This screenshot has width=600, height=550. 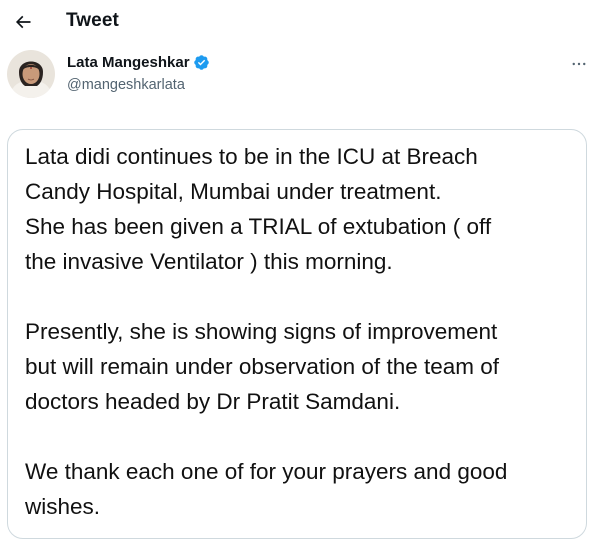 What do you see at coordinates (233, 191) in the screenshot?
I see `statement-line: Candy Hospital, Mumbai under treatment.` at bounding box center [233, 191].